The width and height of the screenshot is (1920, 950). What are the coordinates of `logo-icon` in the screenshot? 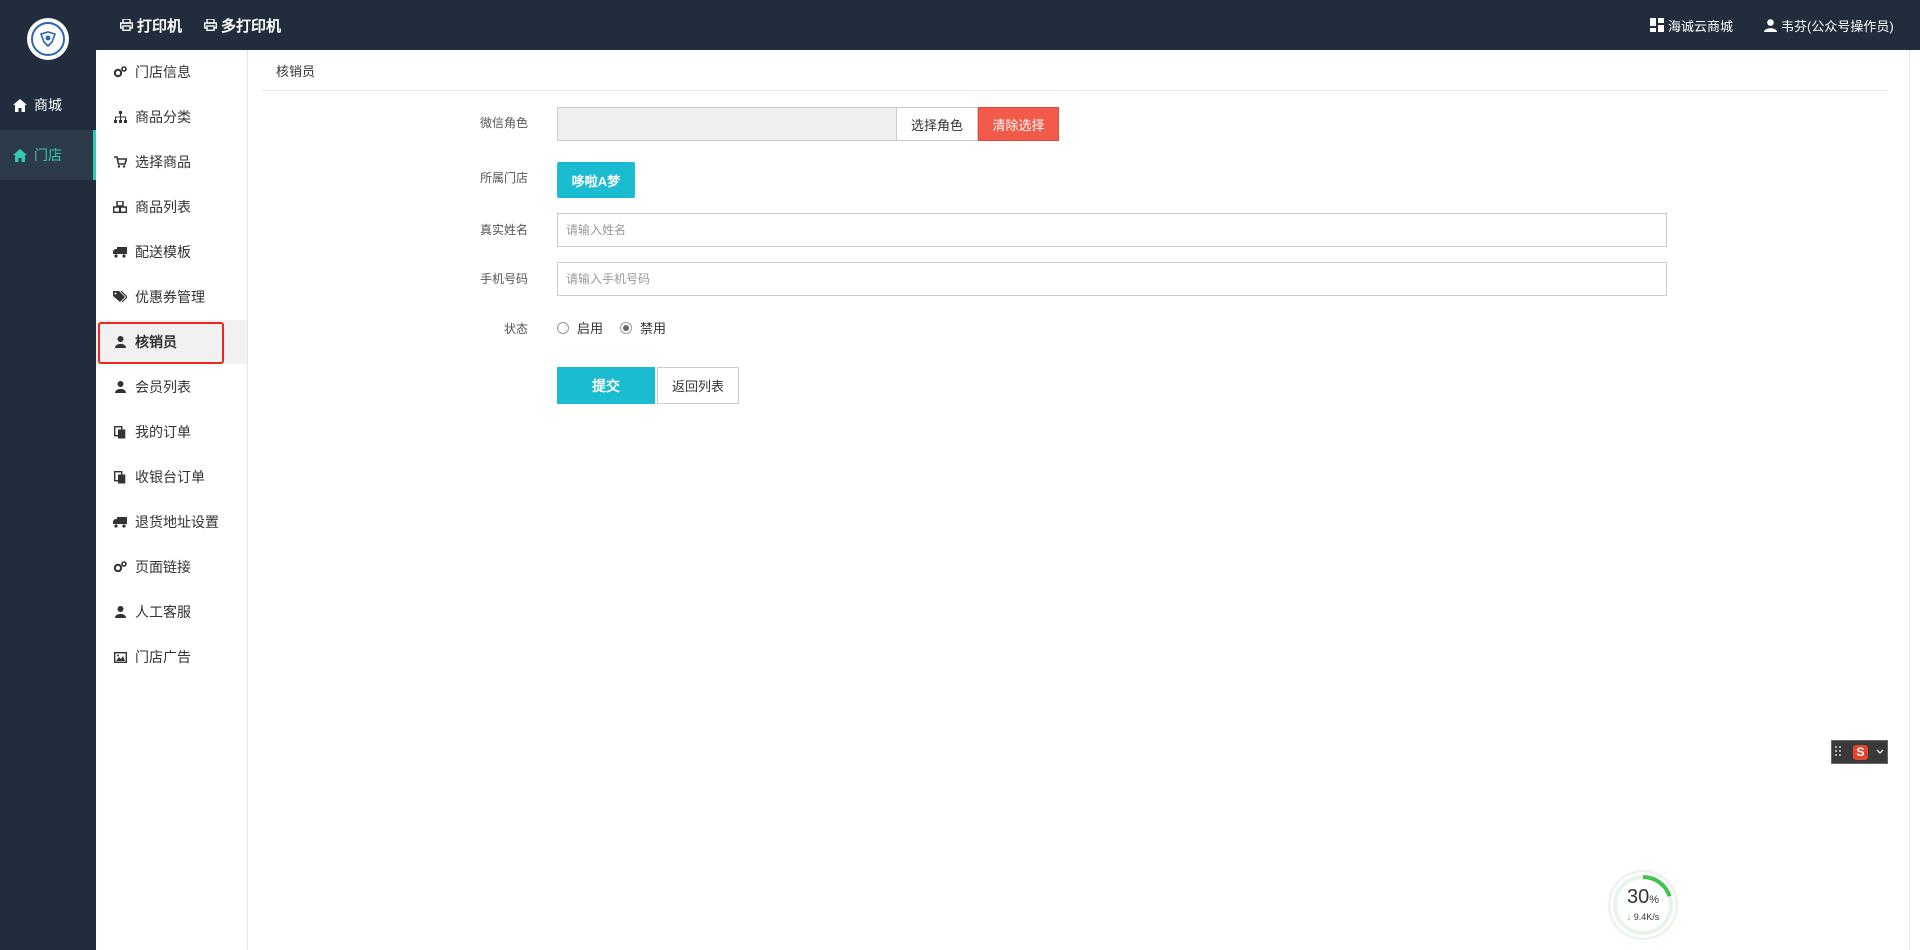 It's located at (48, 39).